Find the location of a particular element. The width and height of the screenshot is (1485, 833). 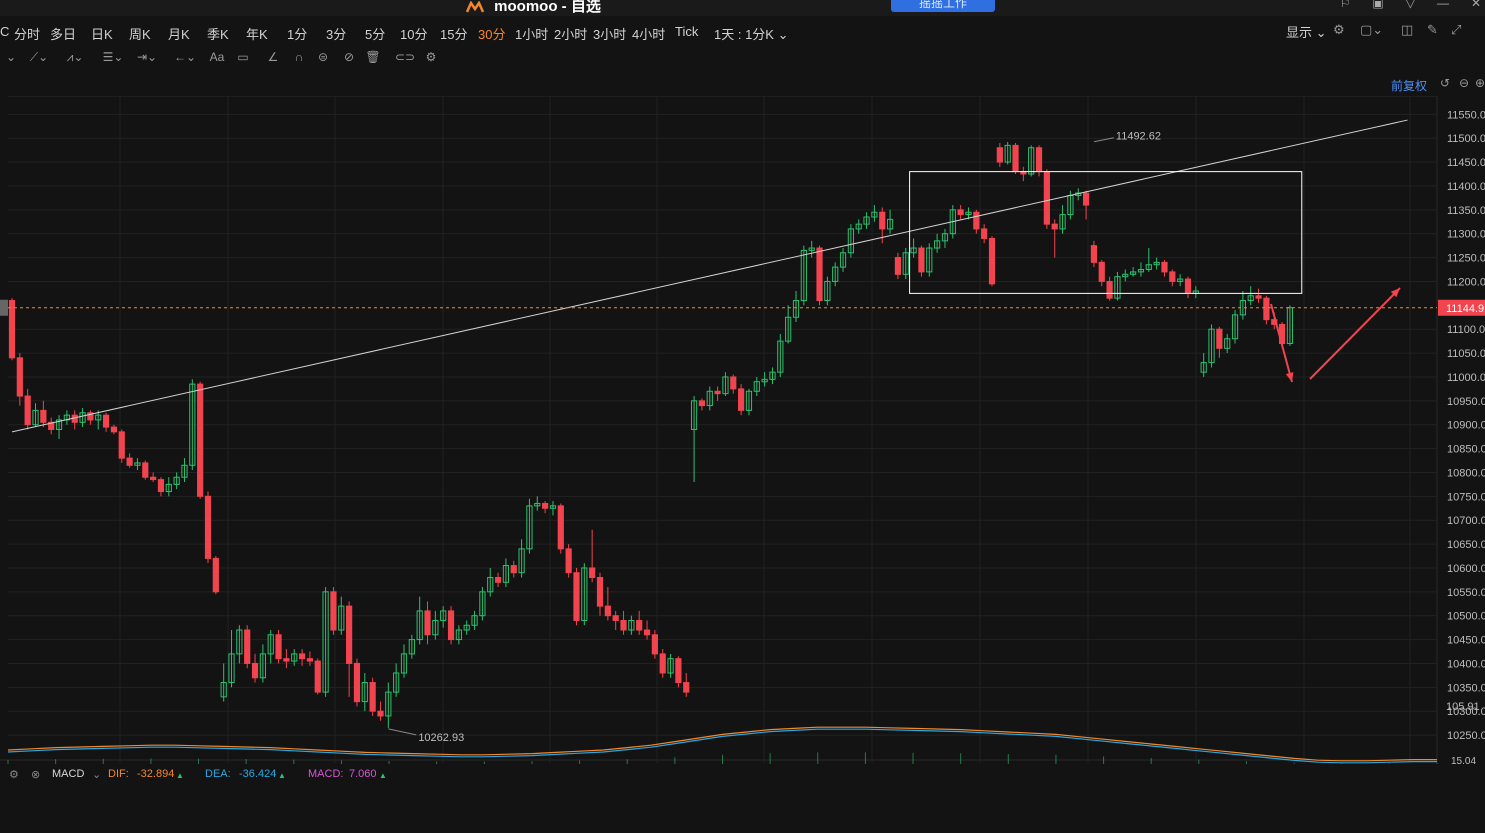

indicator-name: MACD is located at coordinates (68, 774).